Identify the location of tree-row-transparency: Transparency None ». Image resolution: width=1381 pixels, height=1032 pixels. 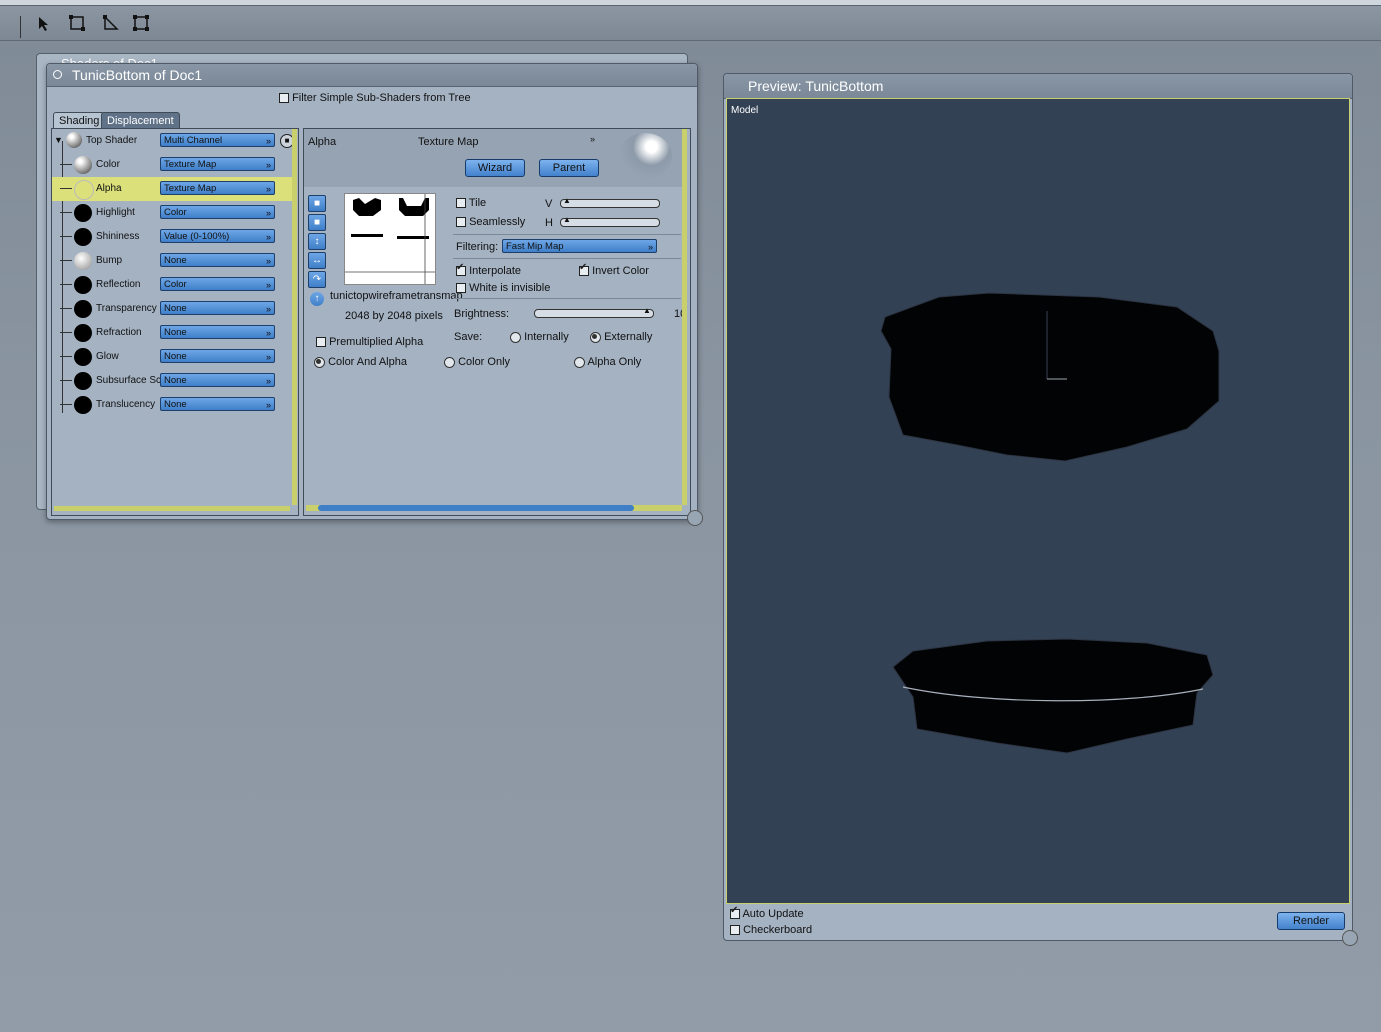
(172, 309).